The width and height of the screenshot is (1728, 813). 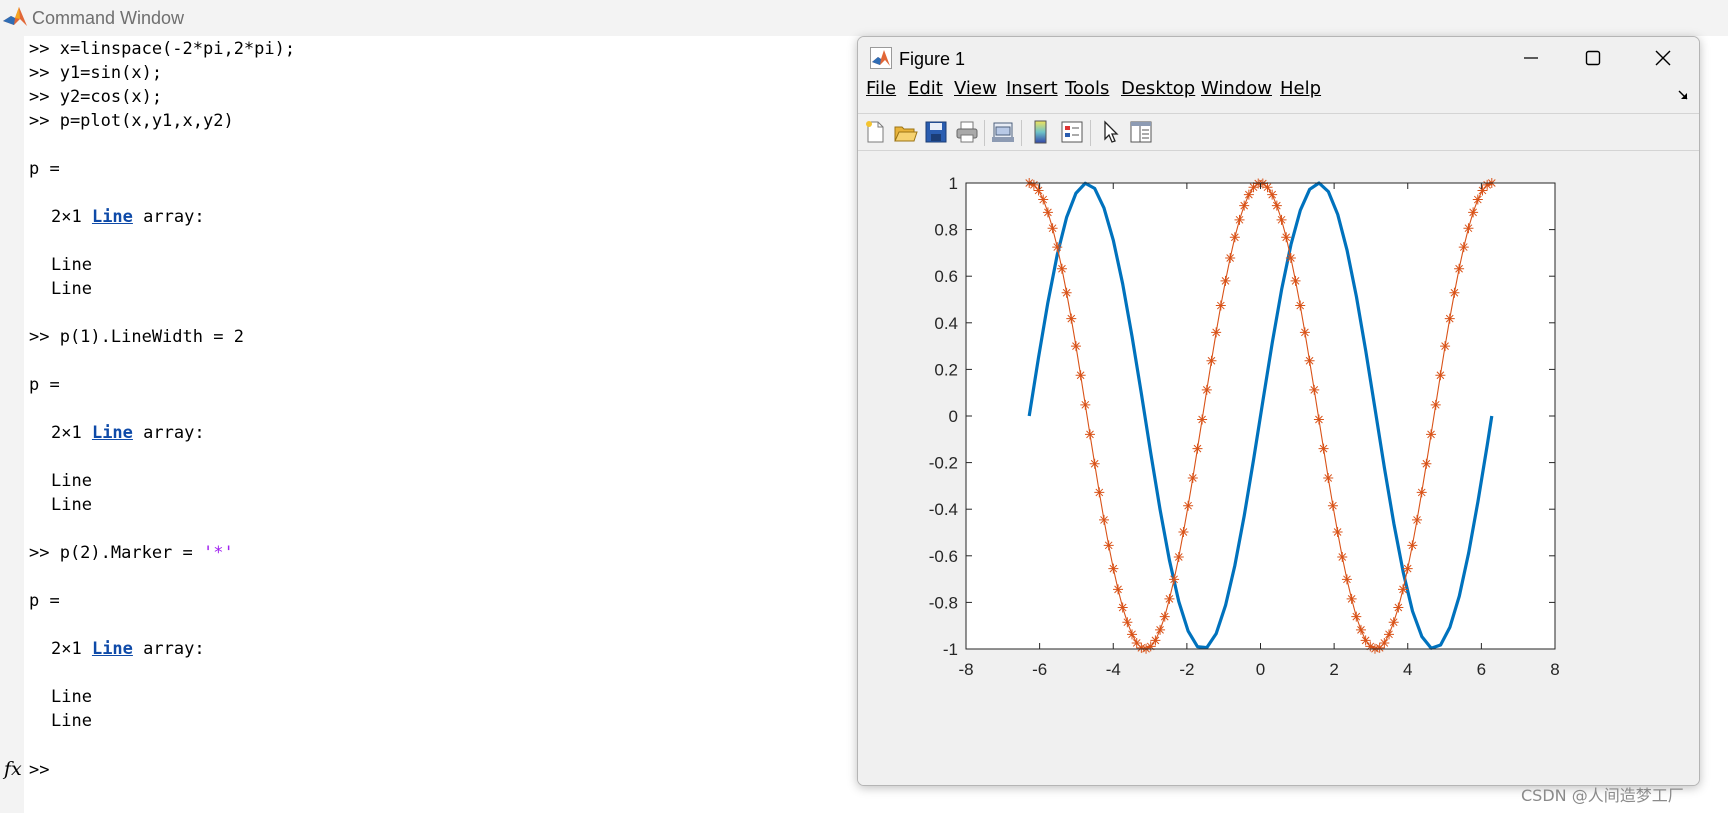 I want to click on command-prompt: >>, so click(x=39, y=770).